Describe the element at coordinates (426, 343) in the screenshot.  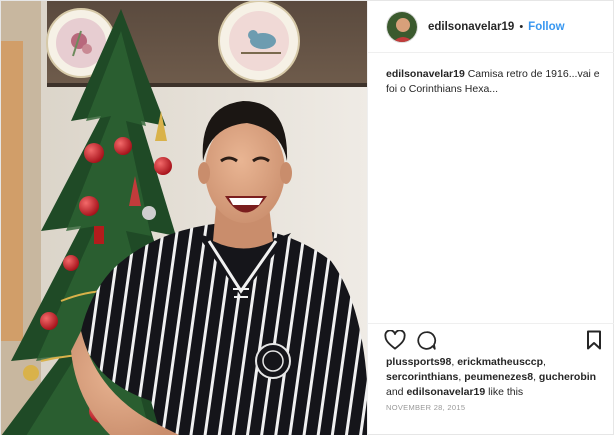
I see `comment-icon` at that location.